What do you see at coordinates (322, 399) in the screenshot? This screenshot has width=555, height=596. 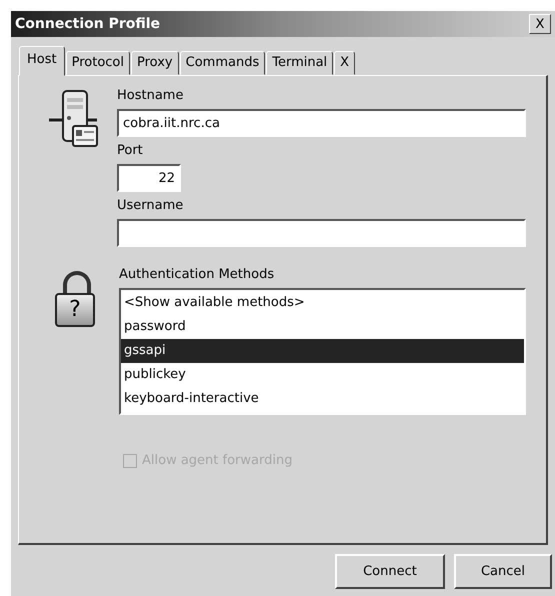 I see `list-item: keyboard-interactive` at bounding box center [322, 399].